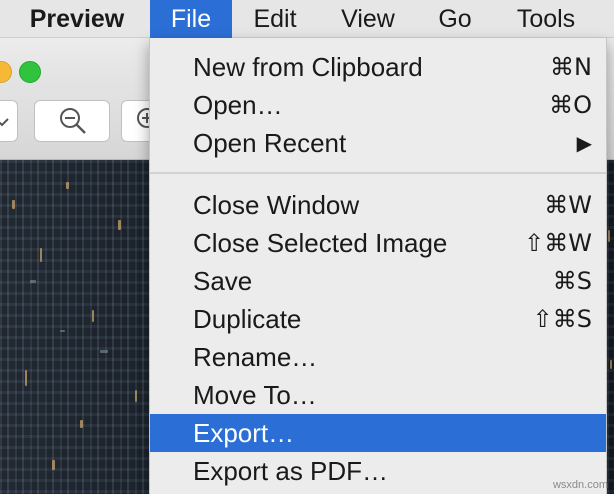 This screenshot has width=614, height=494. Describe the element at coordinates (223, 281) in the screenshot. I see `menu-item-label: Save` at that location.